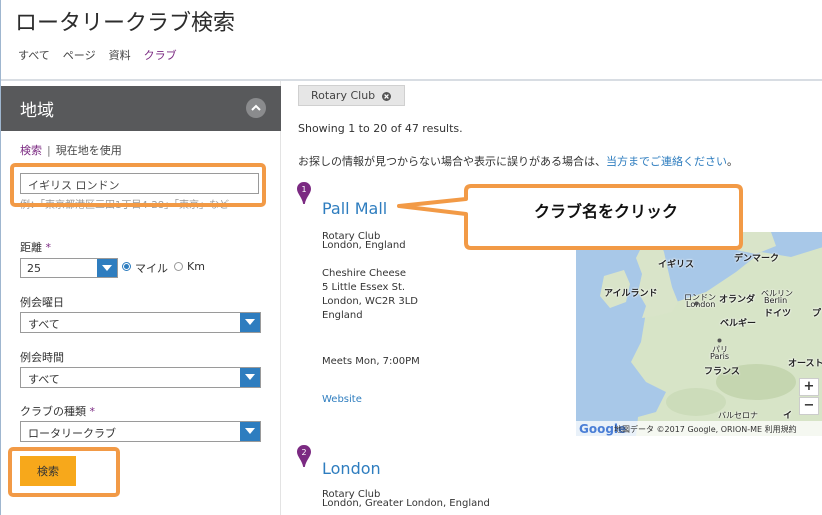 This screenshot has height=515, width=822. I want to click on annotation-callout, so click(570, 217).